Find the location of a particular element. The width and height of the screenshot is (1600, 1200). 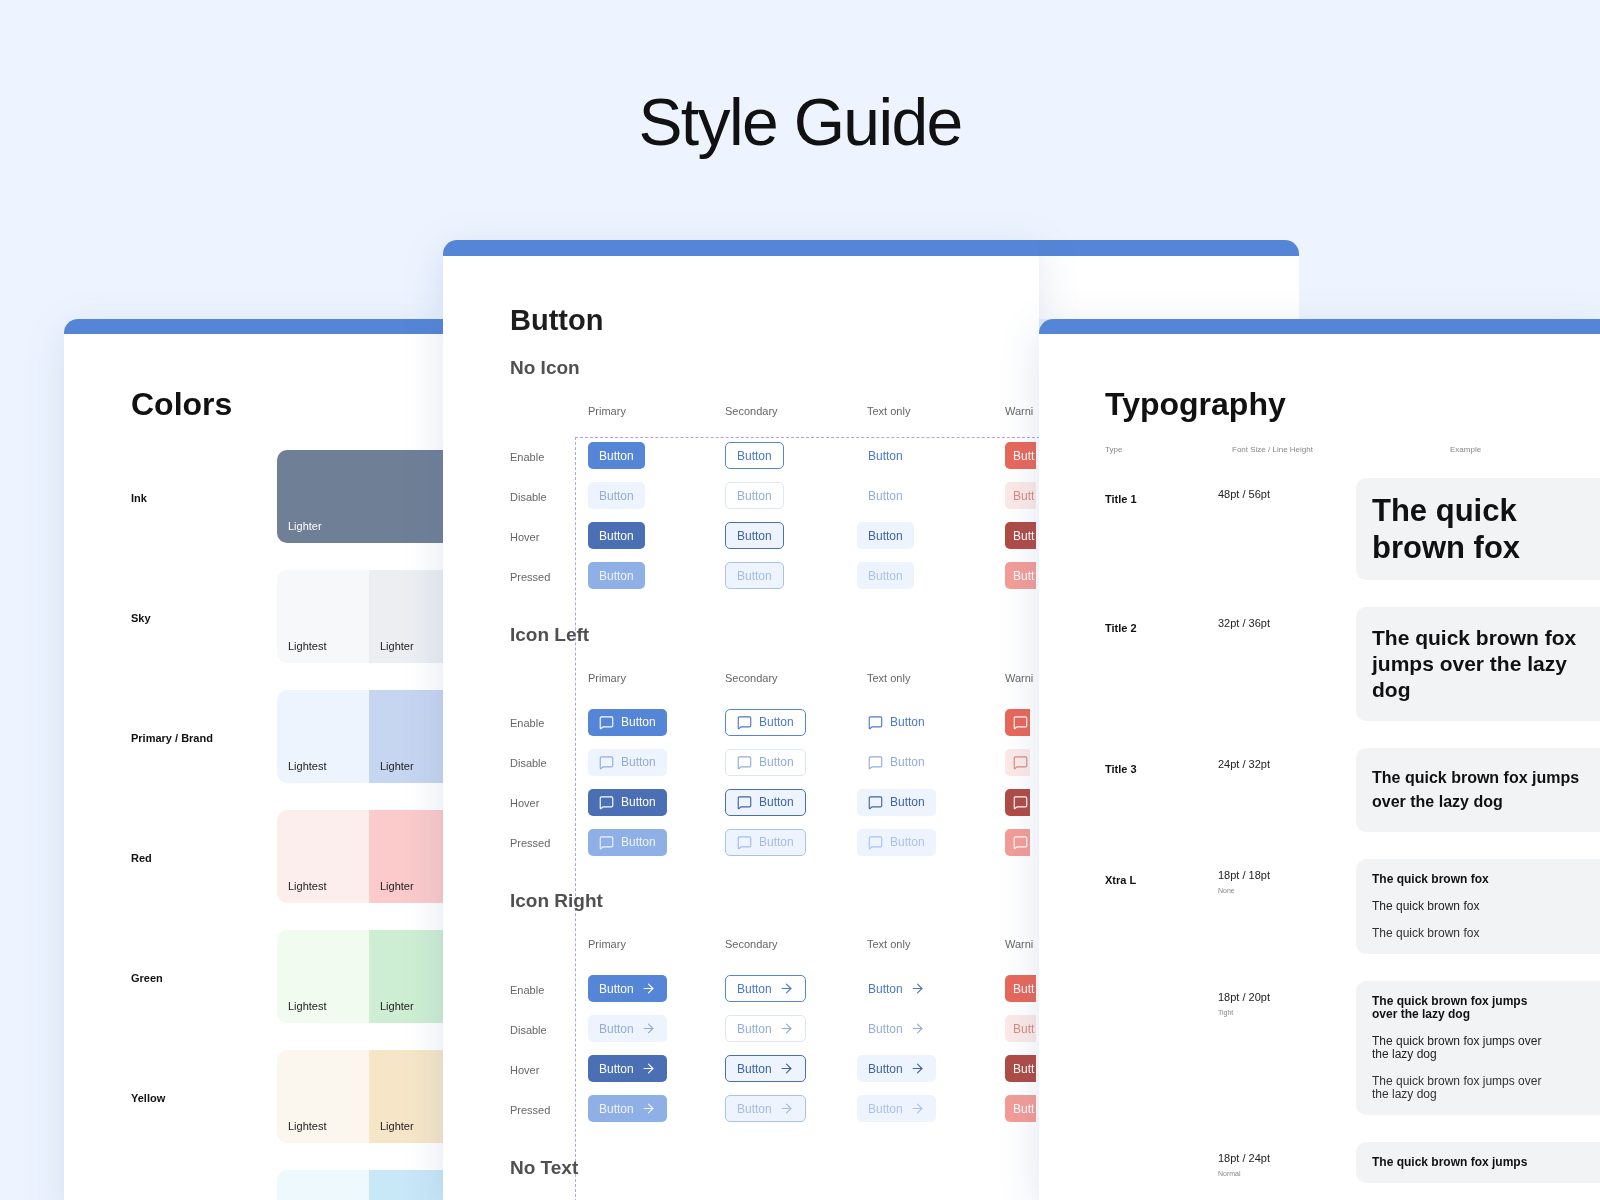

type-name: Title 3 is located at coordinates (1121, 769).